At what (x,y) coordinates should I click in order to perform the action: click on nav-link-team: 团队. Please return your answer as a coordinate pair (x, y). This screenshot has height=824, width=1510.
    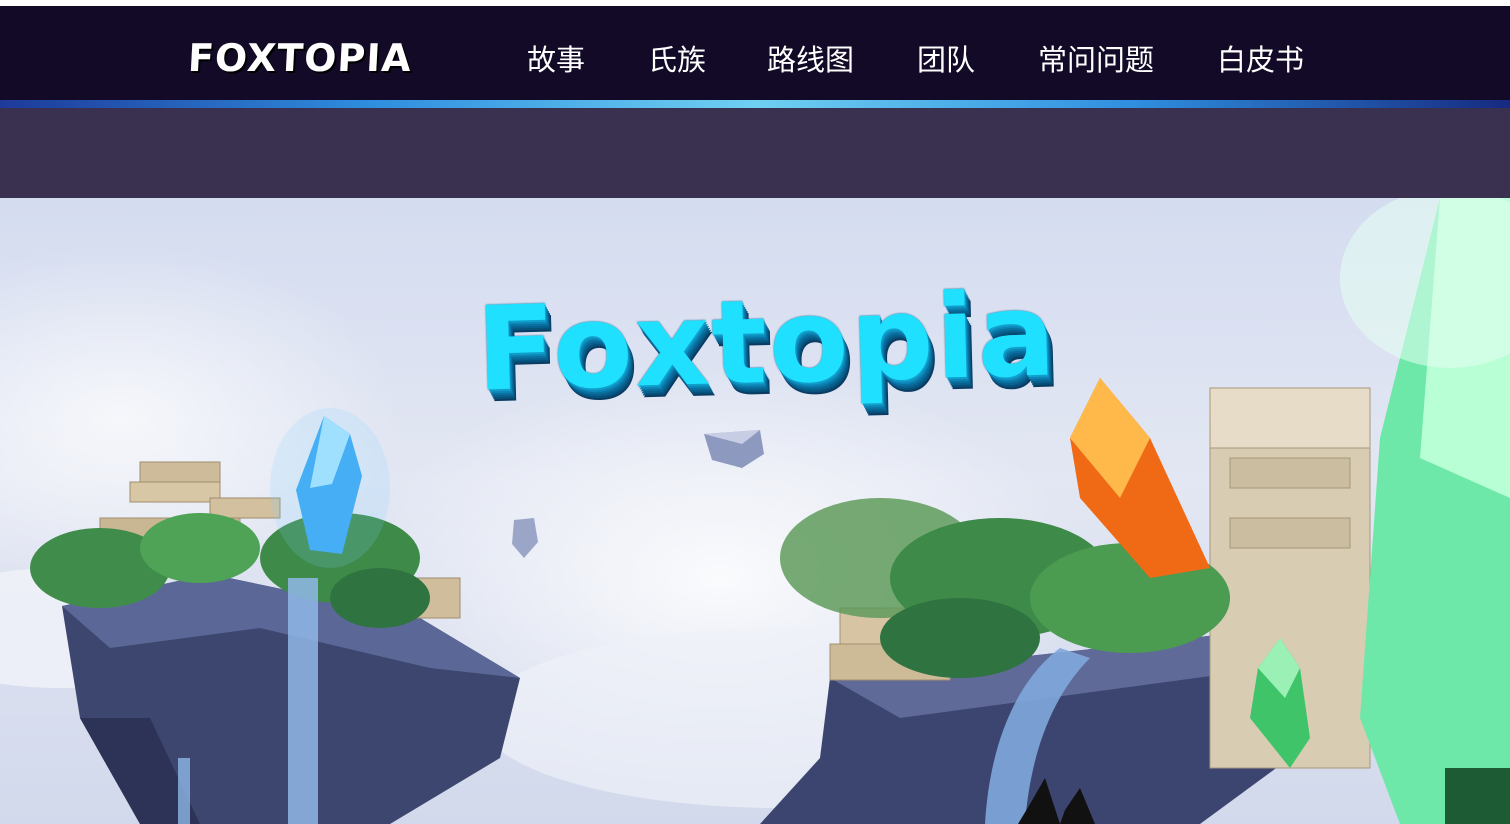
    Looking at the image, I should click on (946, 60).